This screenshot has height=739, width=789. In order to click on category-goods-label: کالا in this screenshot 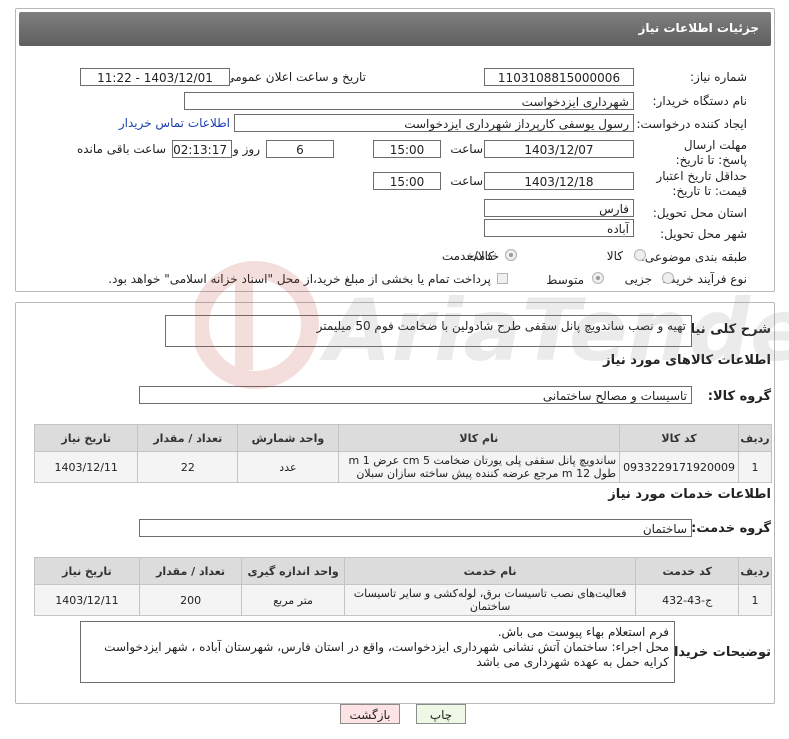, I will do `click(614, 256)`.